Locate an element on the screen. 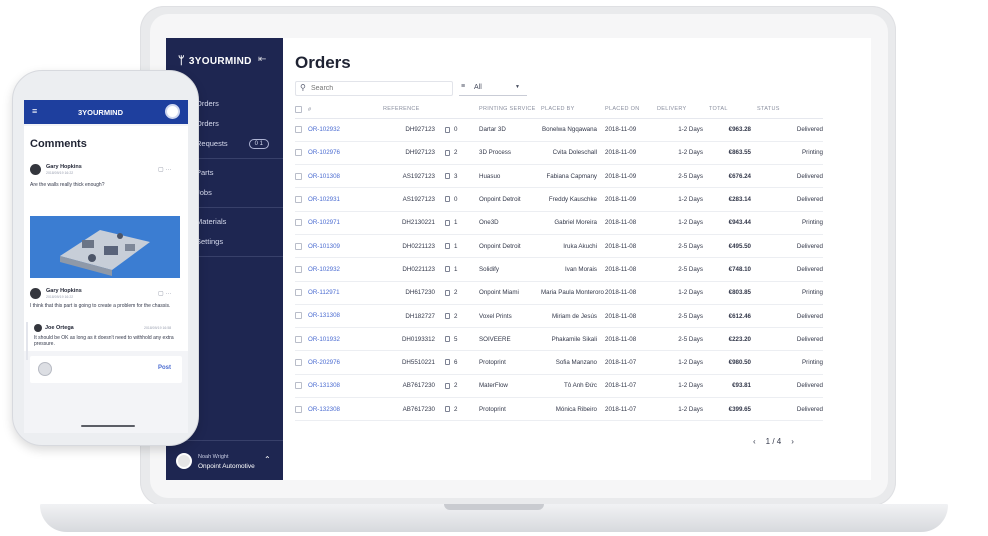 This screenshot has width=988, height=536. total-cell: €748.10 is located at coordinates (733, 269).